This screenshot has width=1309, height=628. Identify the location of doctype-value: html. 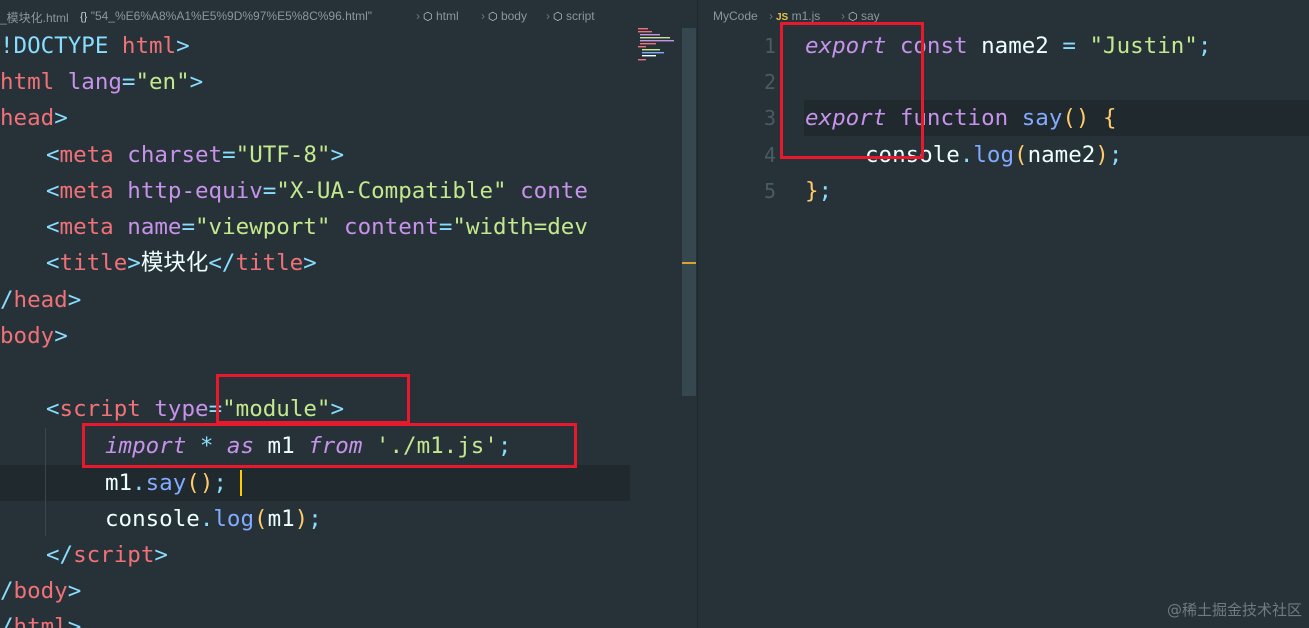
(142, 46).